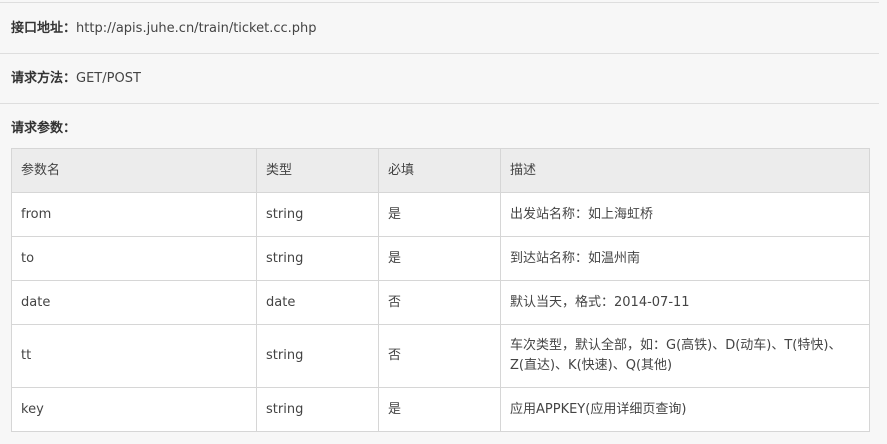  Describe the element at coordinates (439, 2) in the screenshot. I see `top-divider` at that location.